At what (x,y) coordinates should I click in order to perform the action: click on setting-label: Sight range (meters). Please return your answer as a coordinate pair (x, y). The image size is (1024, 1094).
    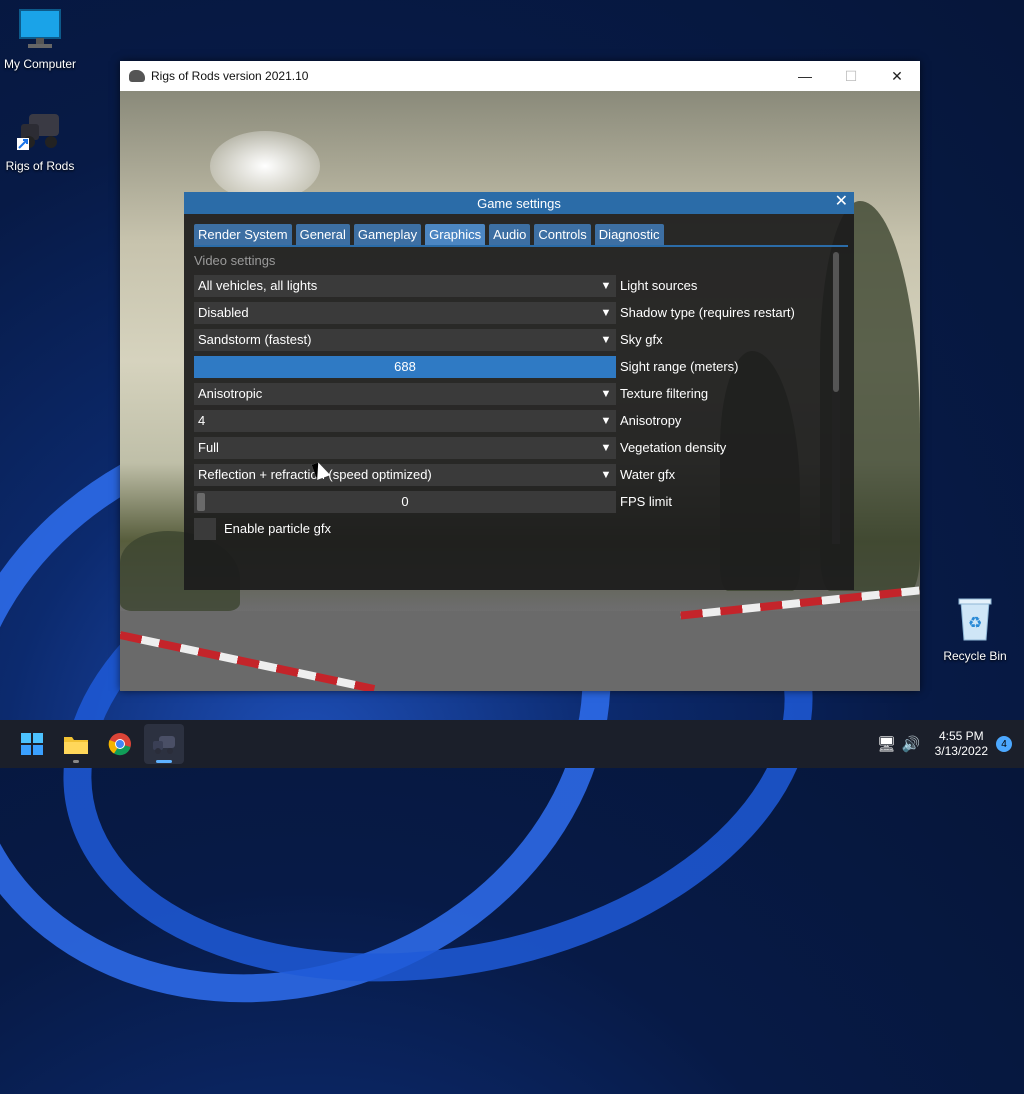
    Looking at the image, I should click on (679, 366).